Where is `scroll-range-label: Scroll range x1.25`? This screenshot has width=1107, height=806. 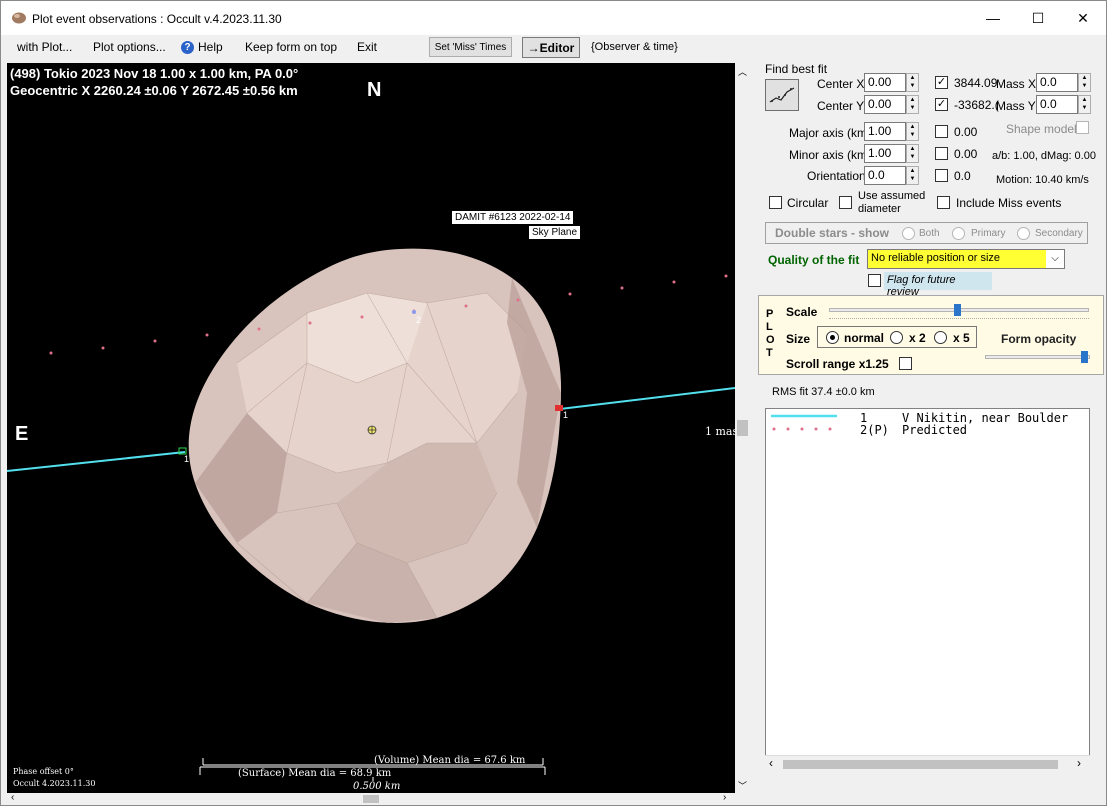 scroll-range-label: Scroll range x1.25 is located at coordinates (837, 364).